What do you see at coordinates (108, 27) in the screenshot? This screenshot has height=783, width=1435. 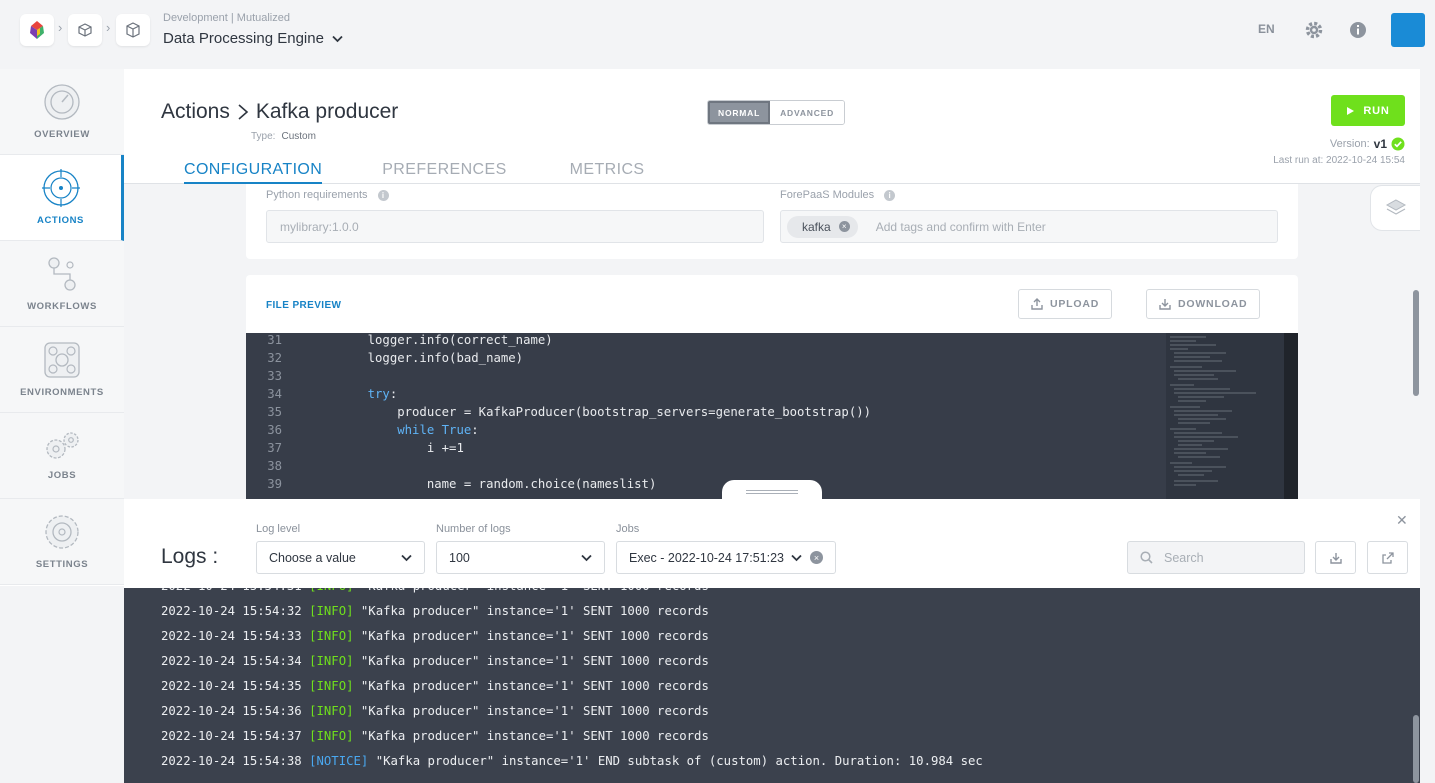 I see `breadcrumb-chevron-icon: ›` at bounding box center [108, 27].